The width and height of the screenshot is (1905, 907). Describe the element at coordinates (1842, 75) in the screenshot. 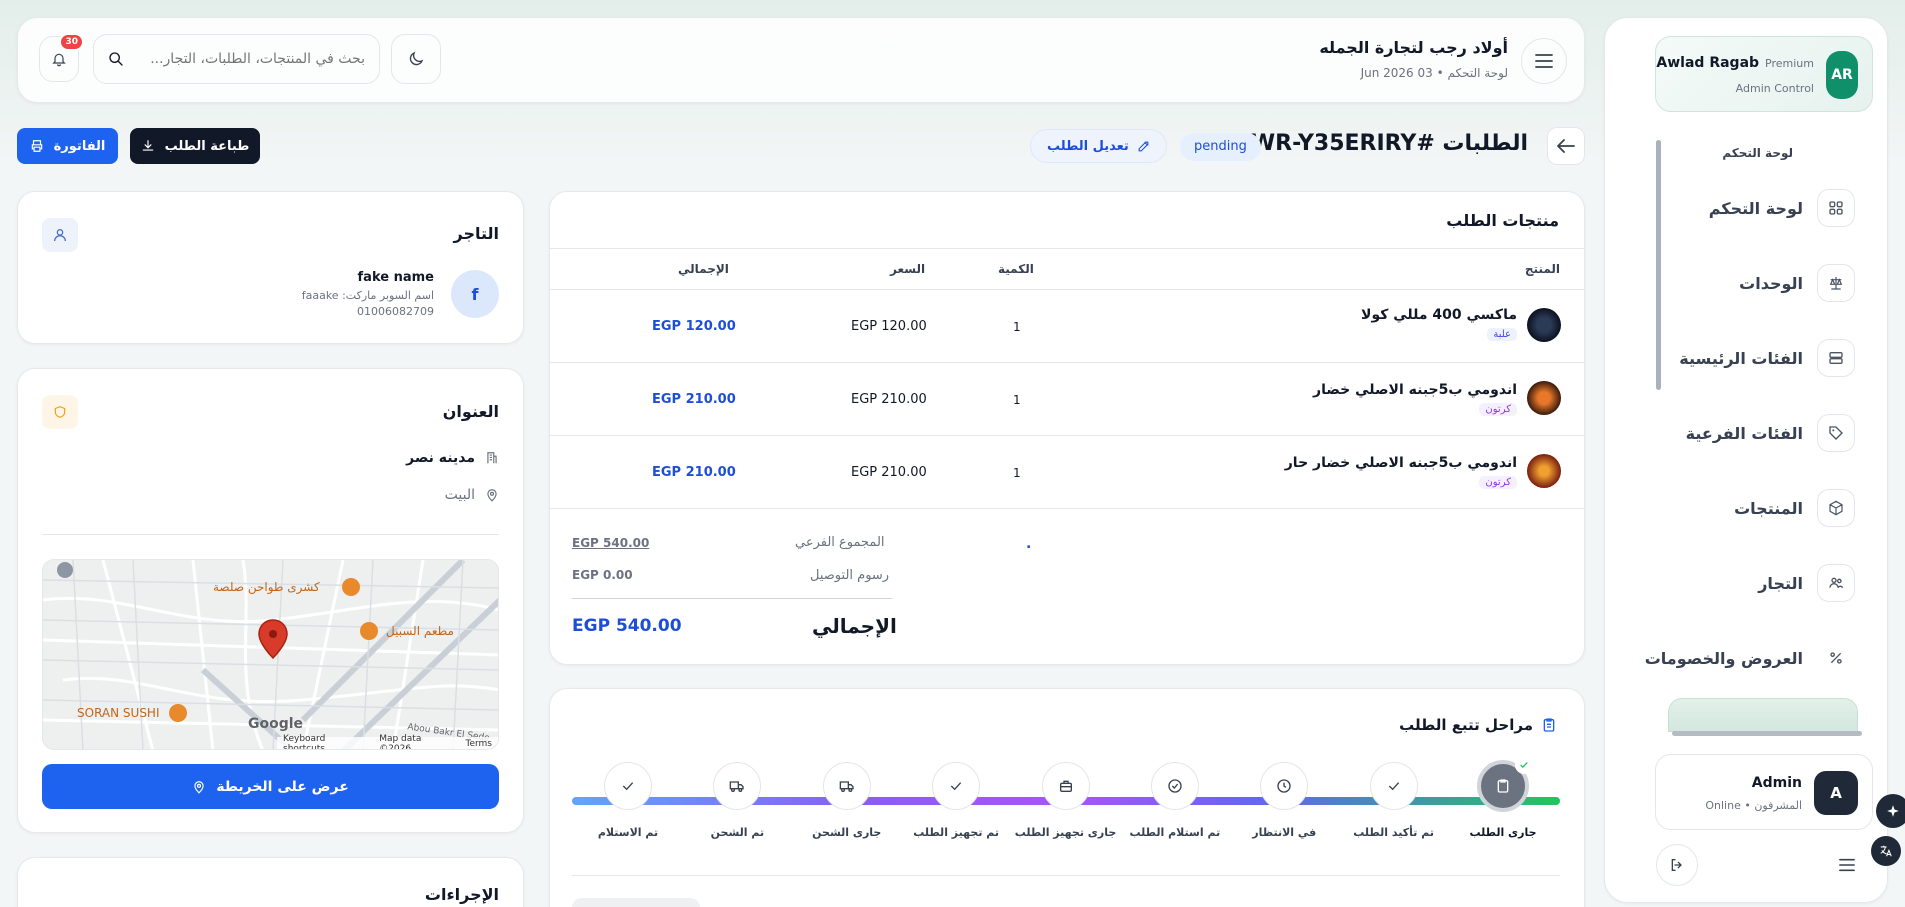

I see `profile-avatar: AR` at that location.